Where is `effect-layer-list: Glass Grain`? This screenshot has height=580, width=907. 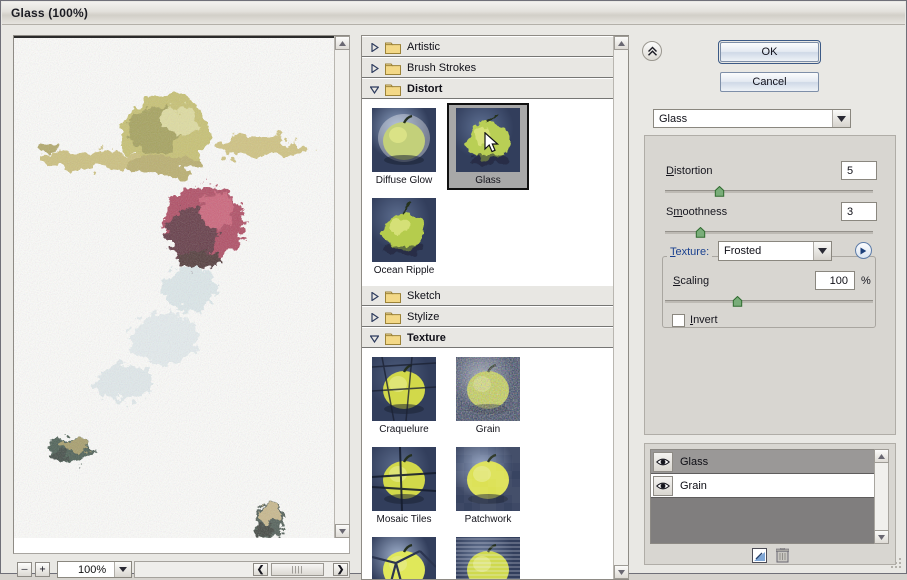
effect-layer-list: Glass Grain is located at coordinates (764, 496).